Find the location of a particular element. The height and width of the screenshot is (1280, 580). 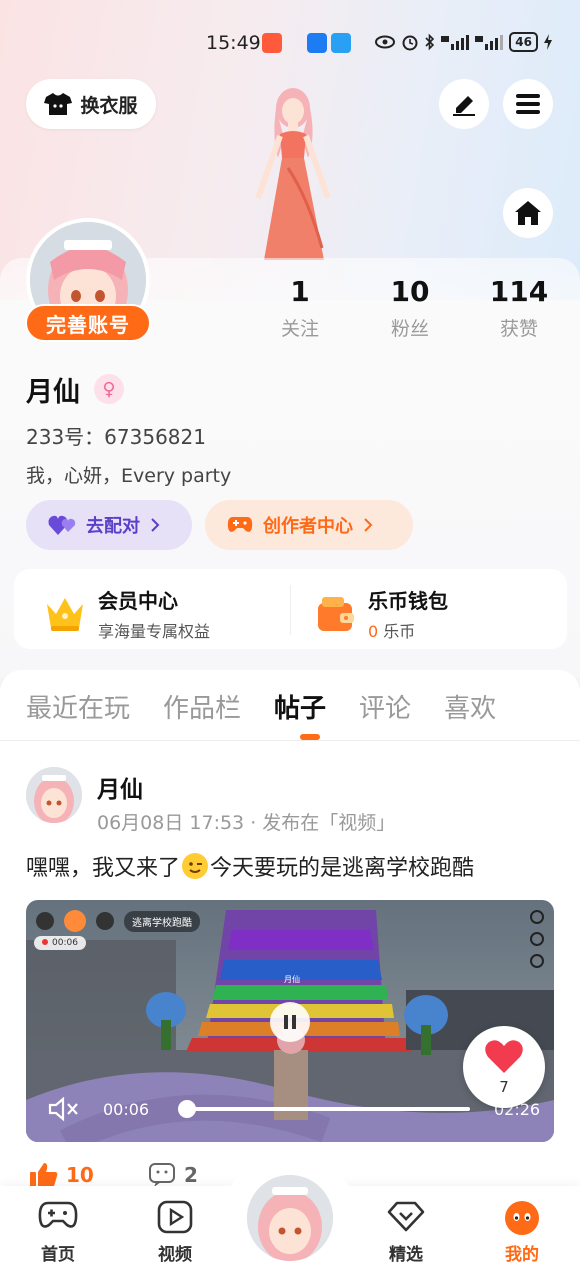

nav-video: 视频 is located at coordinates (175, 1232).